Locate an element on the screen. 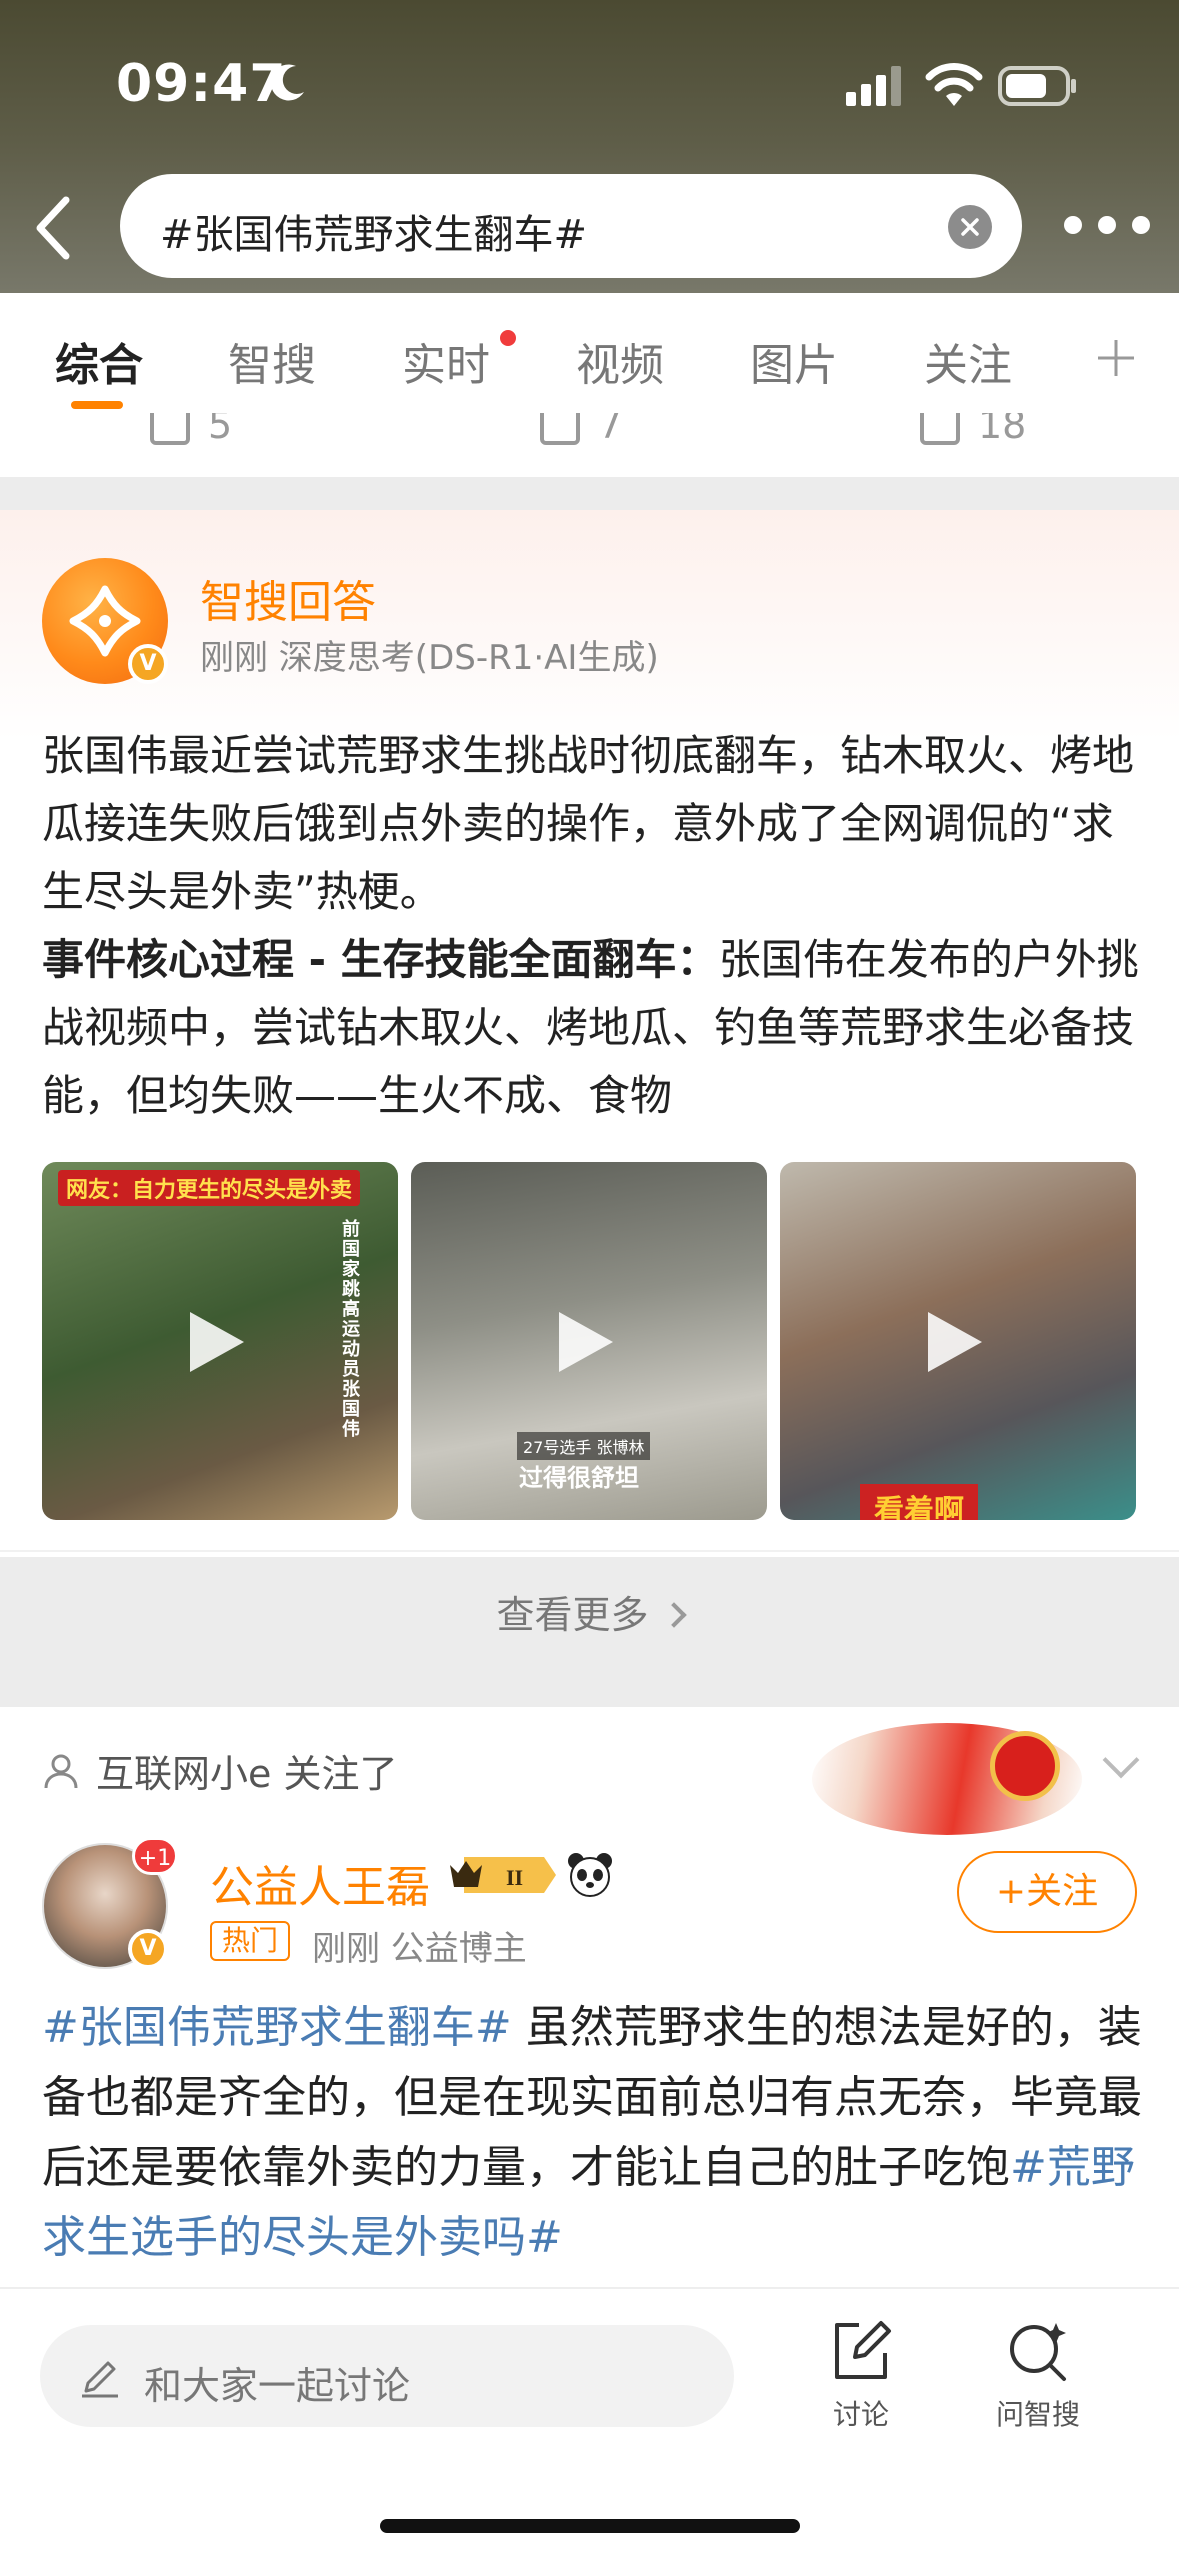 The height and width of the screenshot is (2556, 1179). home-indicator is located at coordinates (590, 2526).